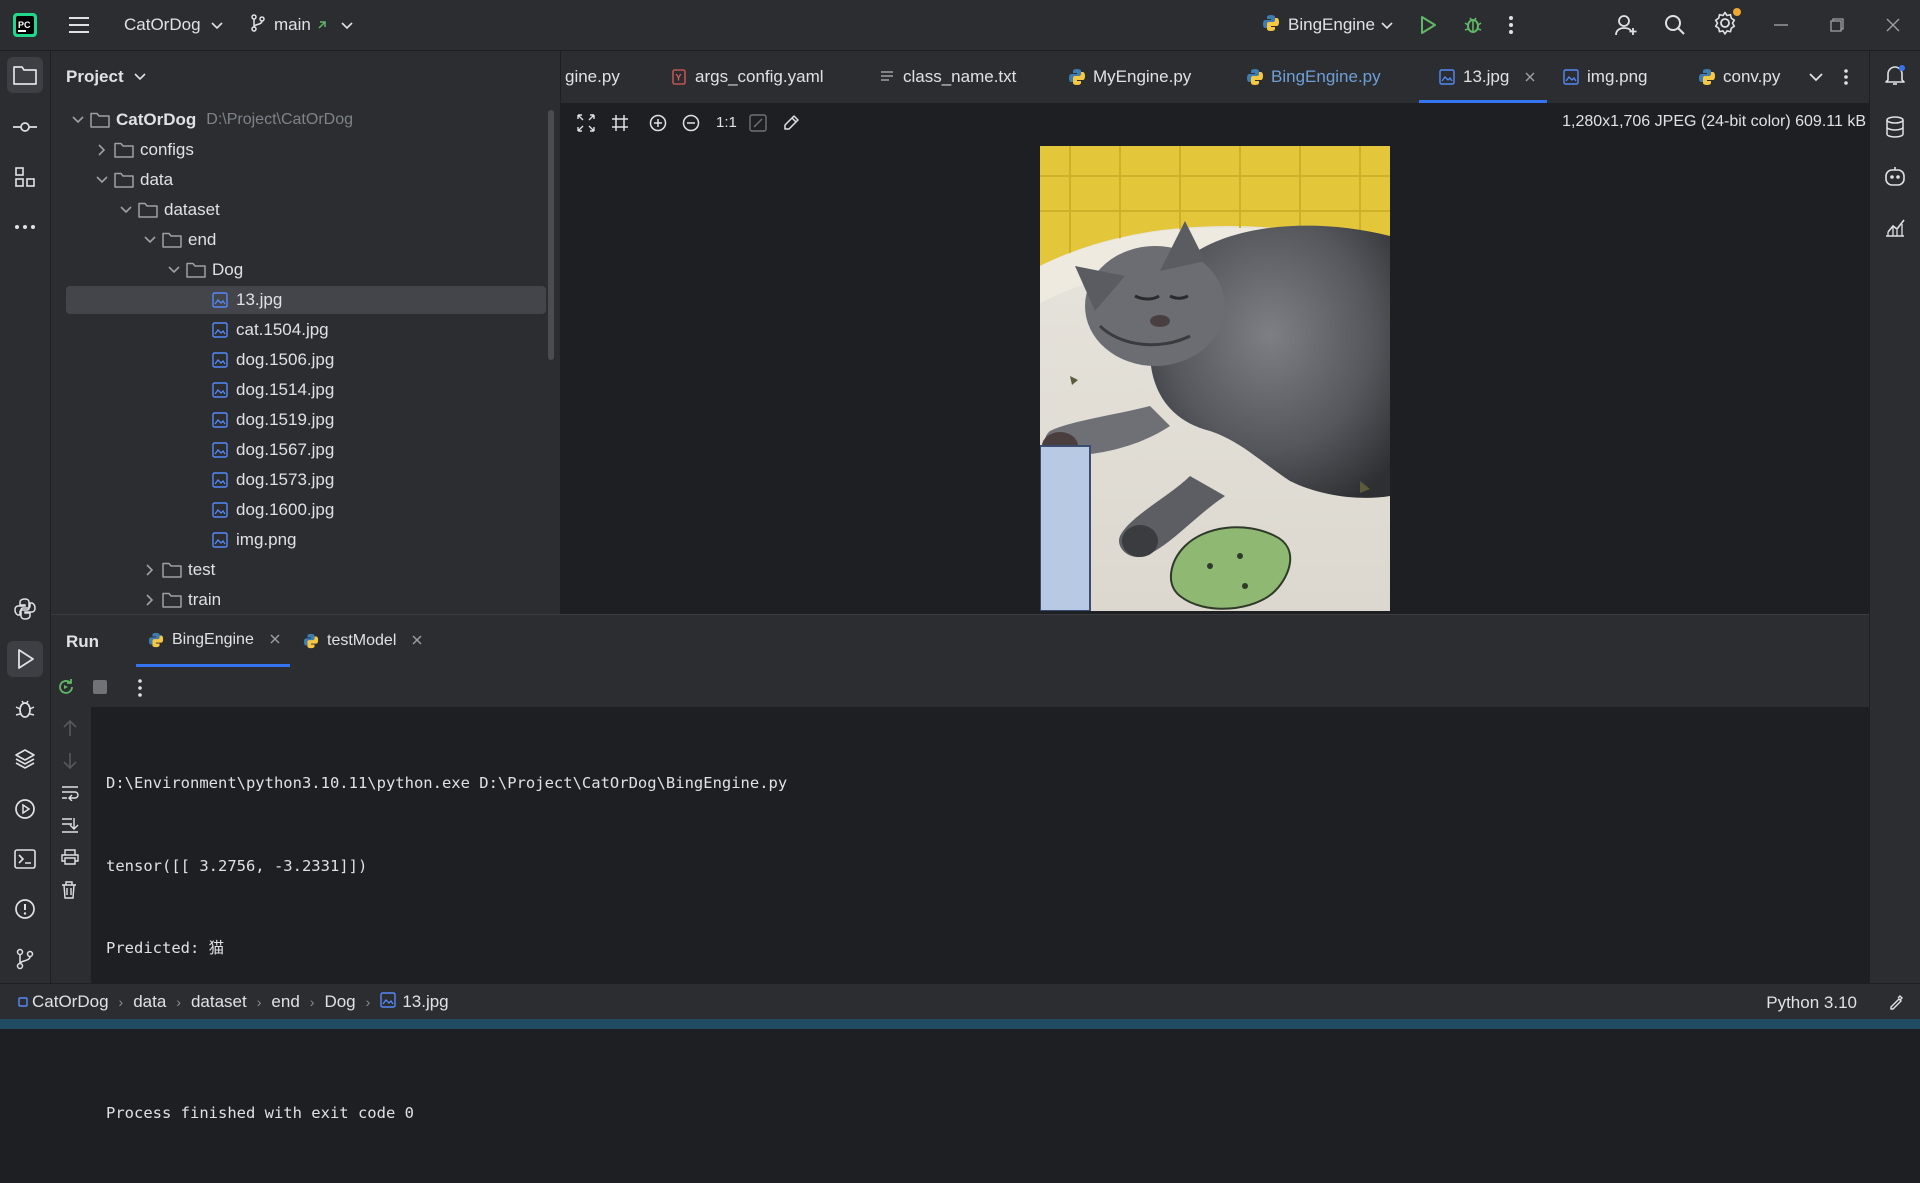 This screenshot has width=1920, height=1183. Describe the element at coordinates (25, 909) in the screenshot. I see `problems-tool-button` at that location.